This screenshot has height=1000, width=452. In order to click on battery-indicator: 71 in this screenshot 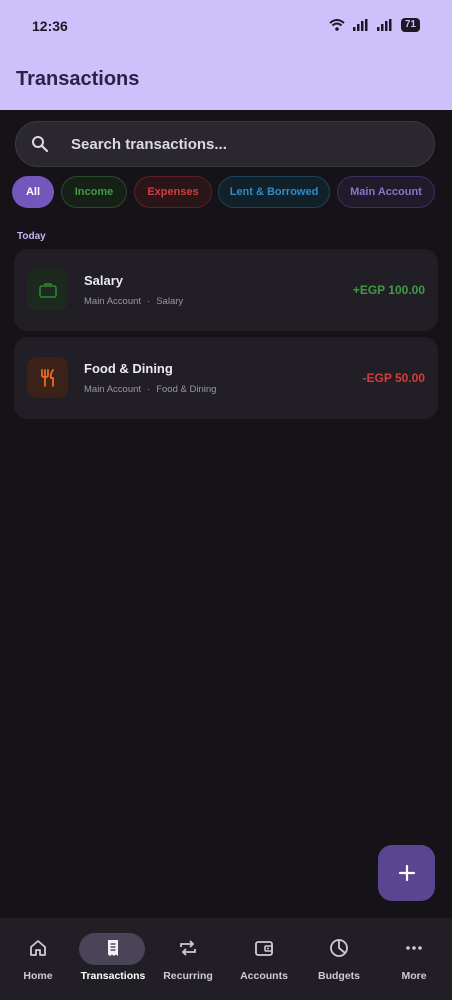, I will do `click(410, 25)`.